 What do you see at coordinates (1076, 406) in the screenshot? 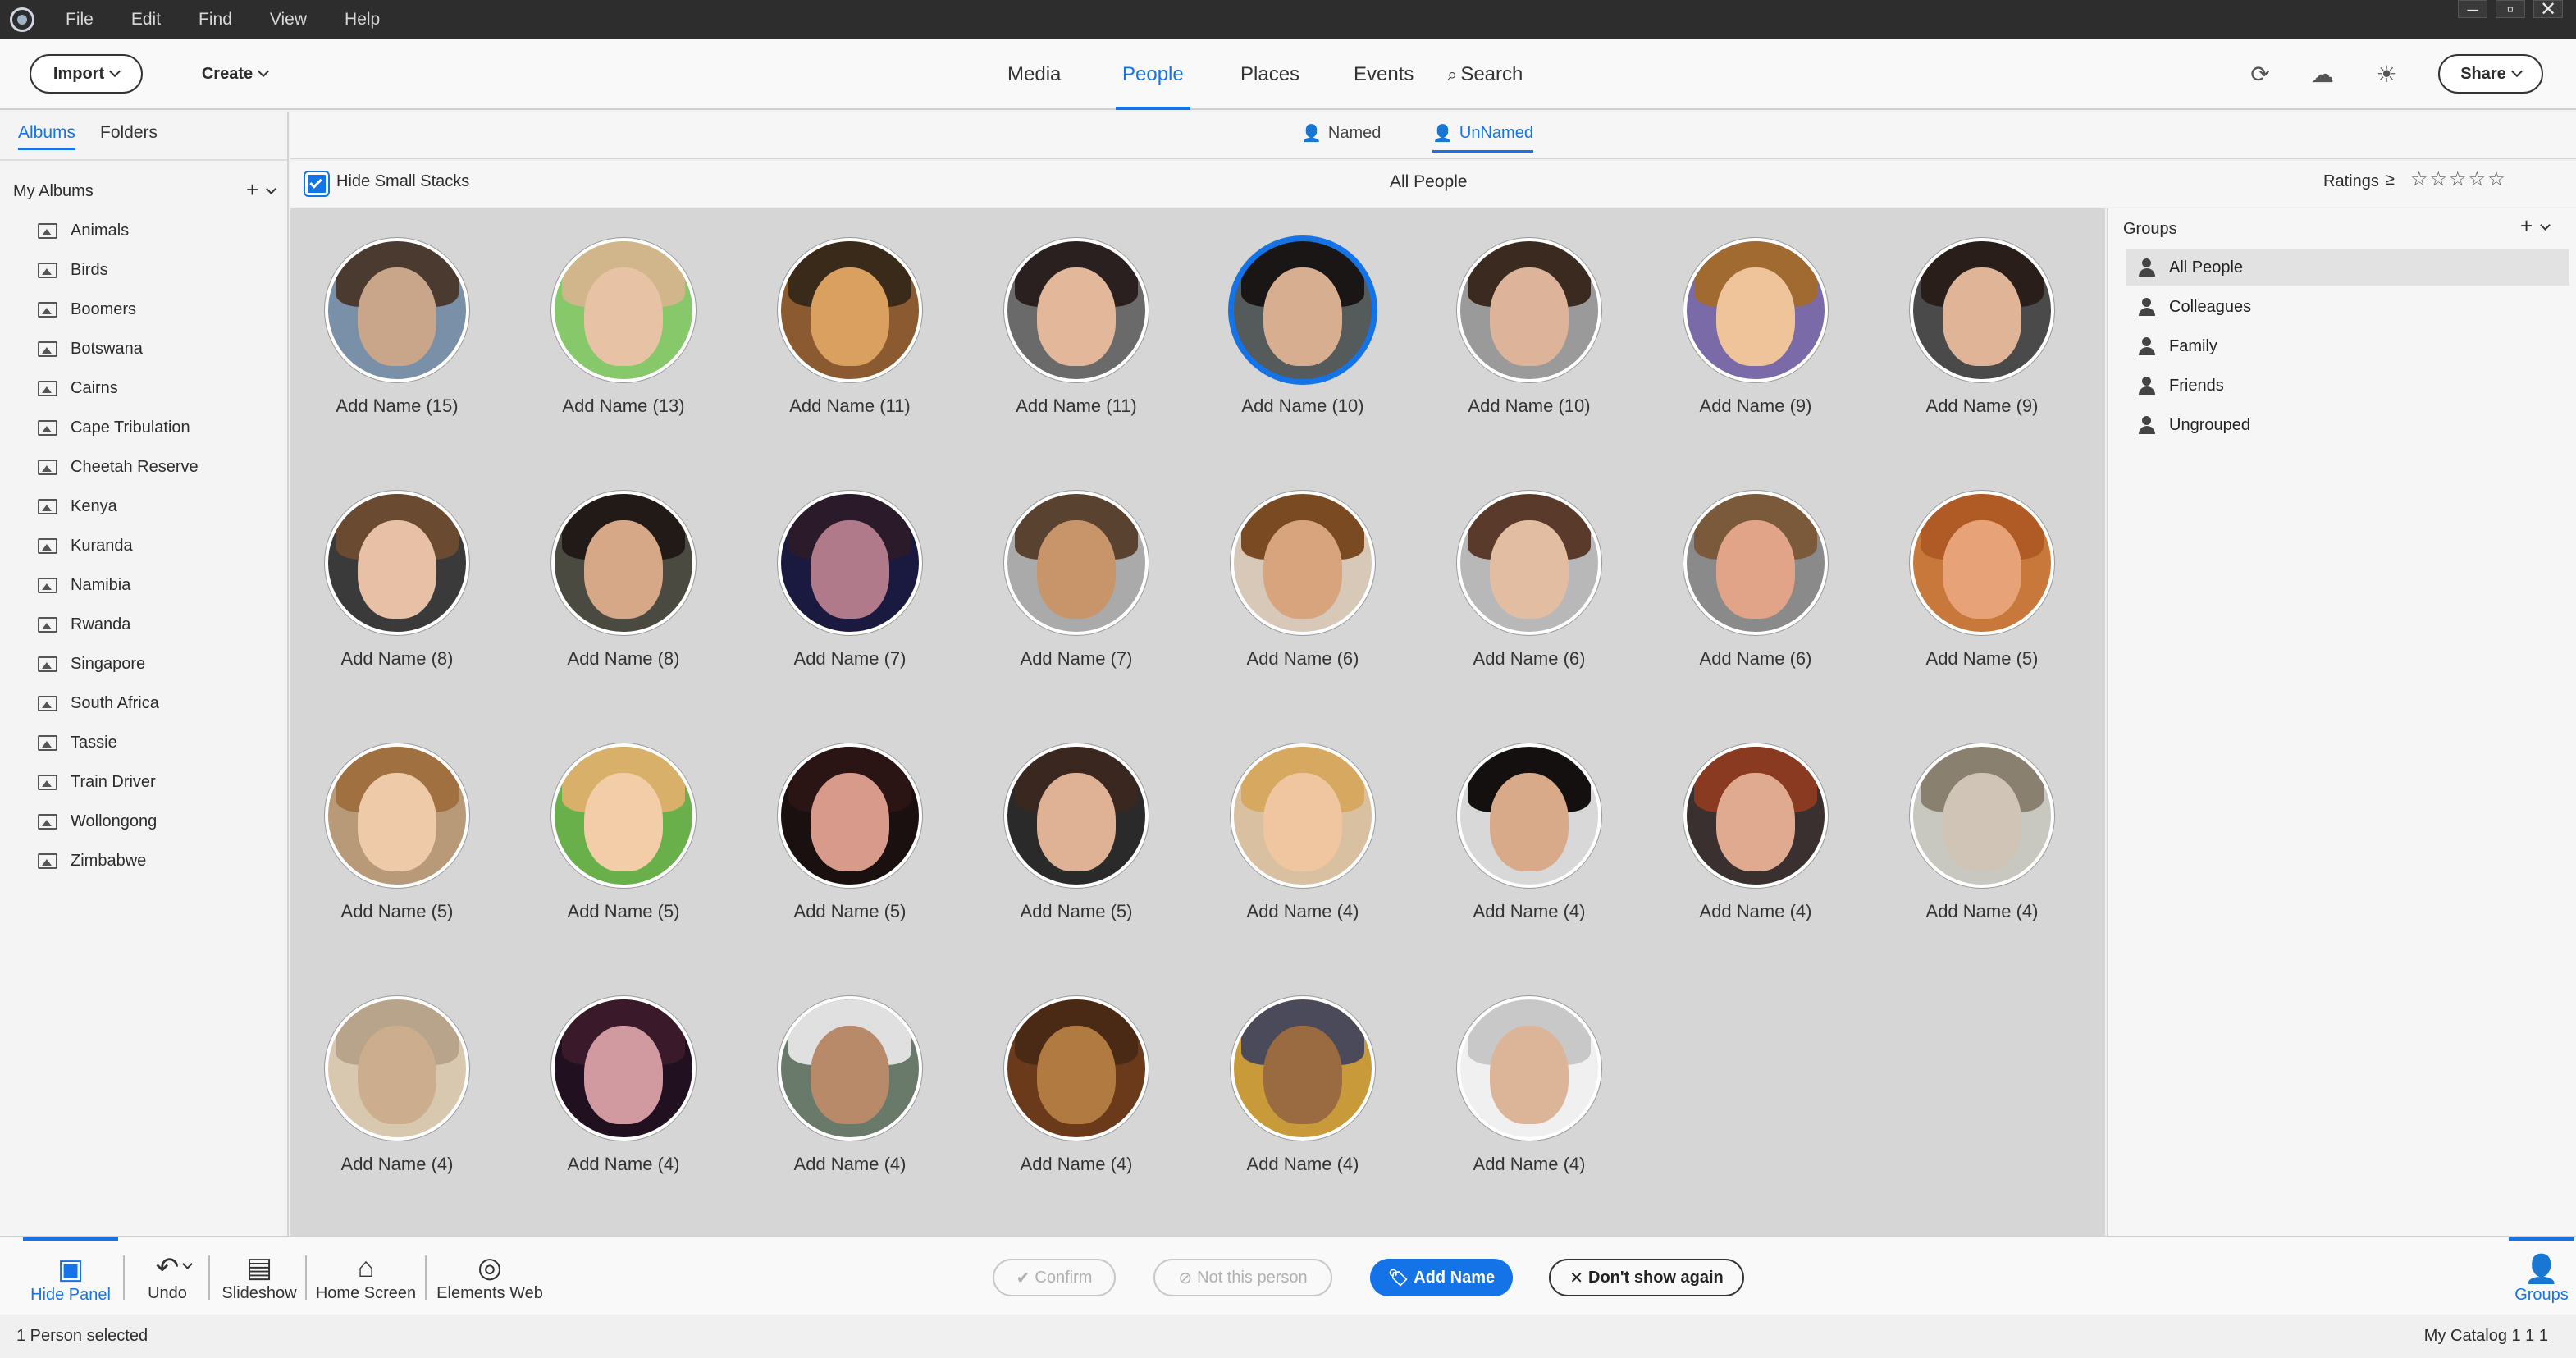
I see `face-name-label: Add Name (11)` at bounding box center [1076, 406].